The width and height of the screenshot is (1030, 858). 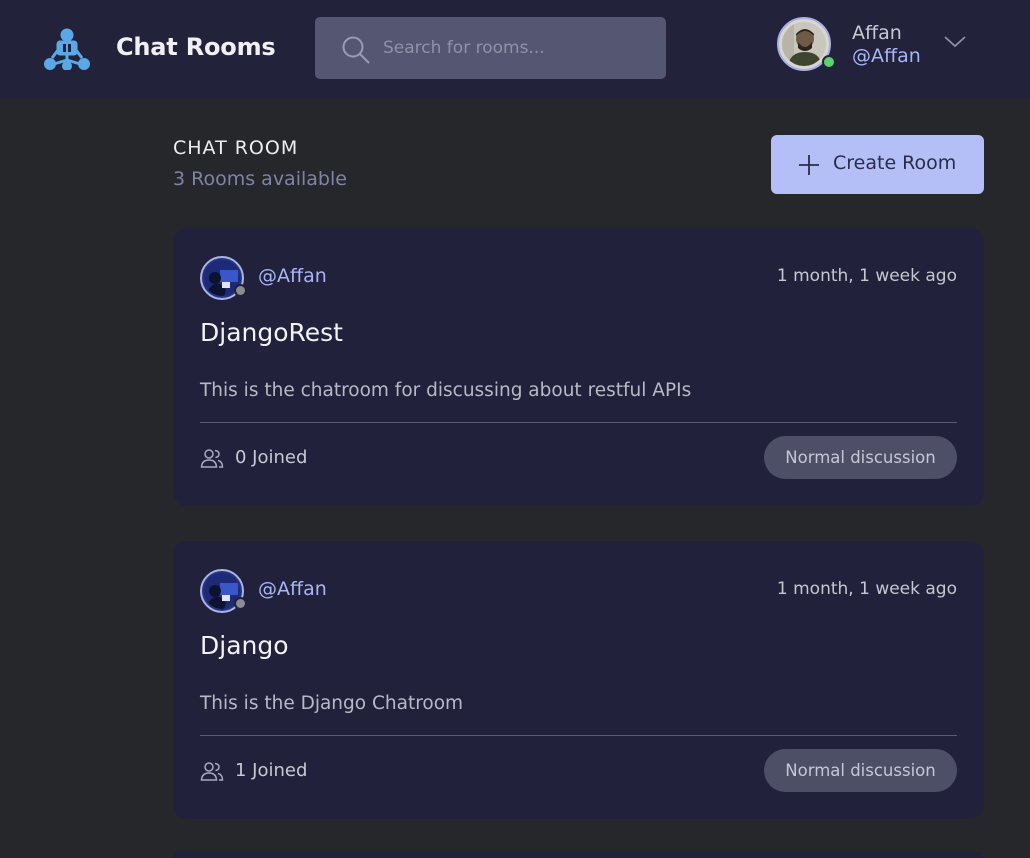 I want to click on user-avatar-image, so click(x=804, y=44).